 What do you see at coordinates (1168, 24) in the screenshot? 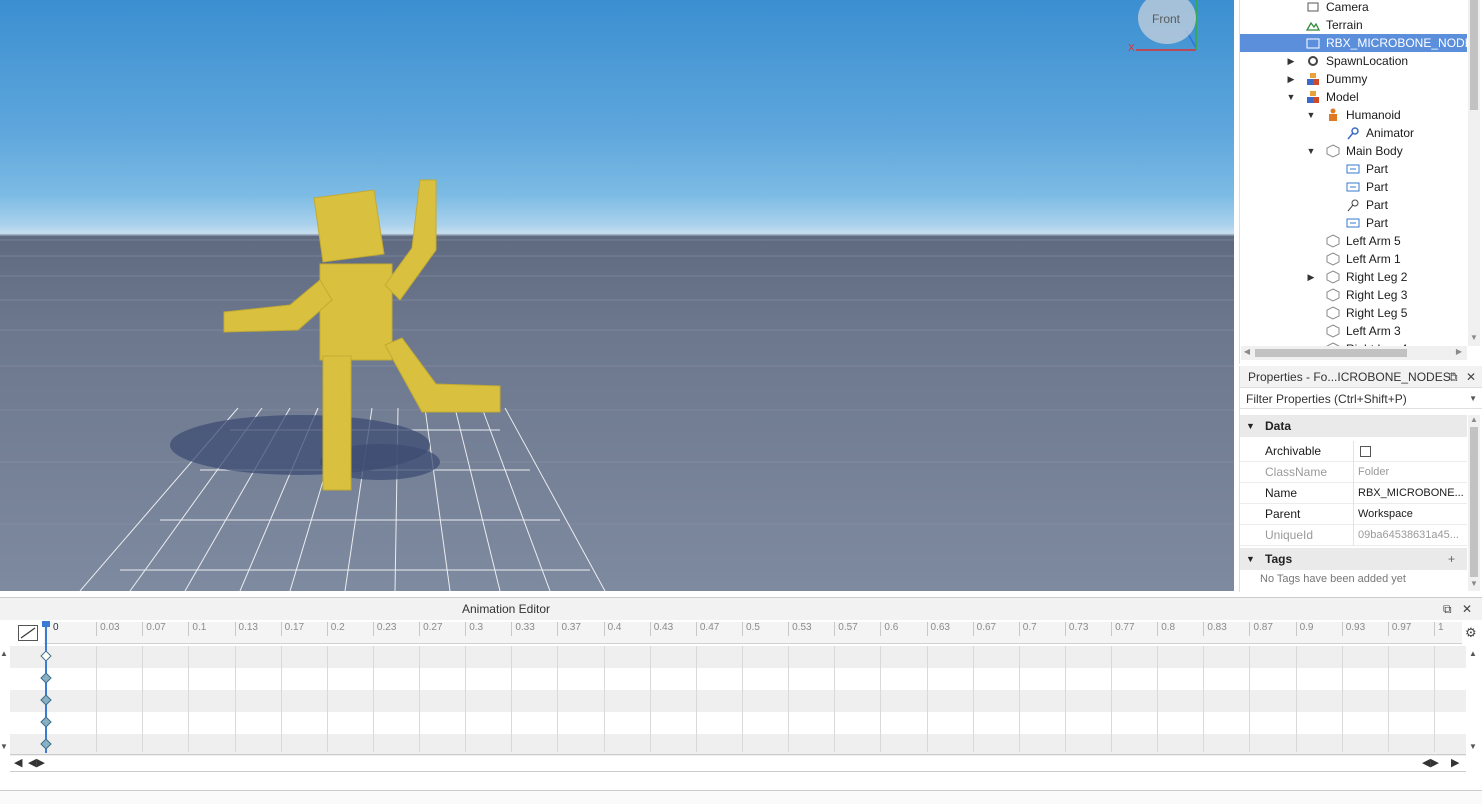
I see `view-cube: Front` at bounding box center [1168, 24].